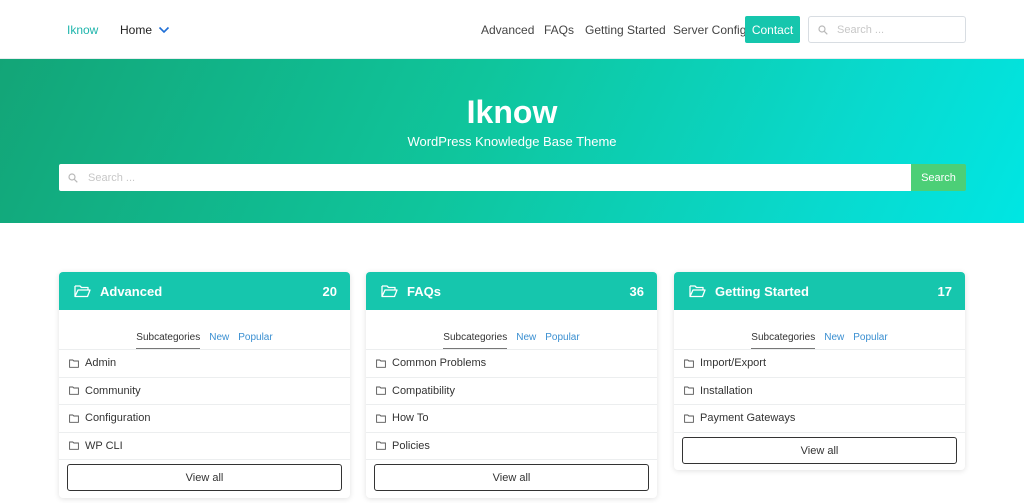 Image resolution: width=1024 pixels, height=503 pixels. Describe the element at coordinates (204, 291) in the screenshot. I see `card-header: Advanced 20` at that location.